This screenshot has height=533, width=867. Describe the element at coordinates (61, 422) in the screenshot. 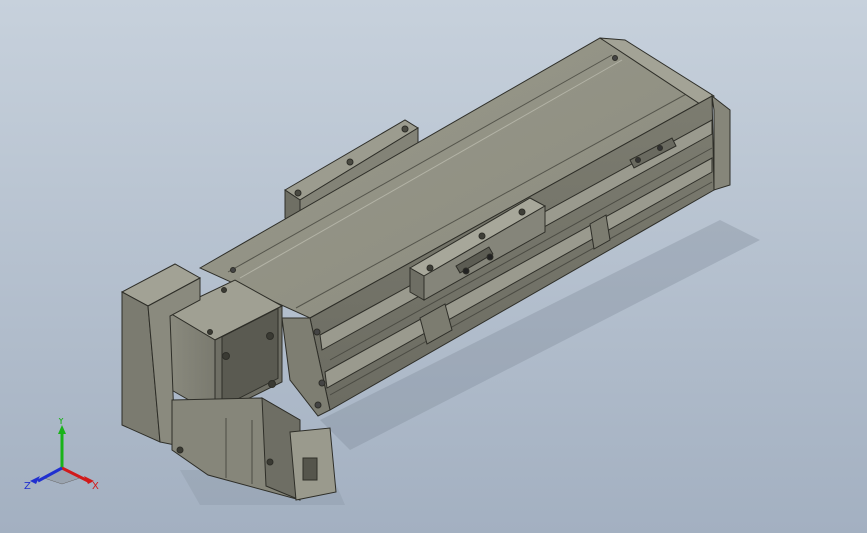

I see `y-axis-label: Y` at that location.